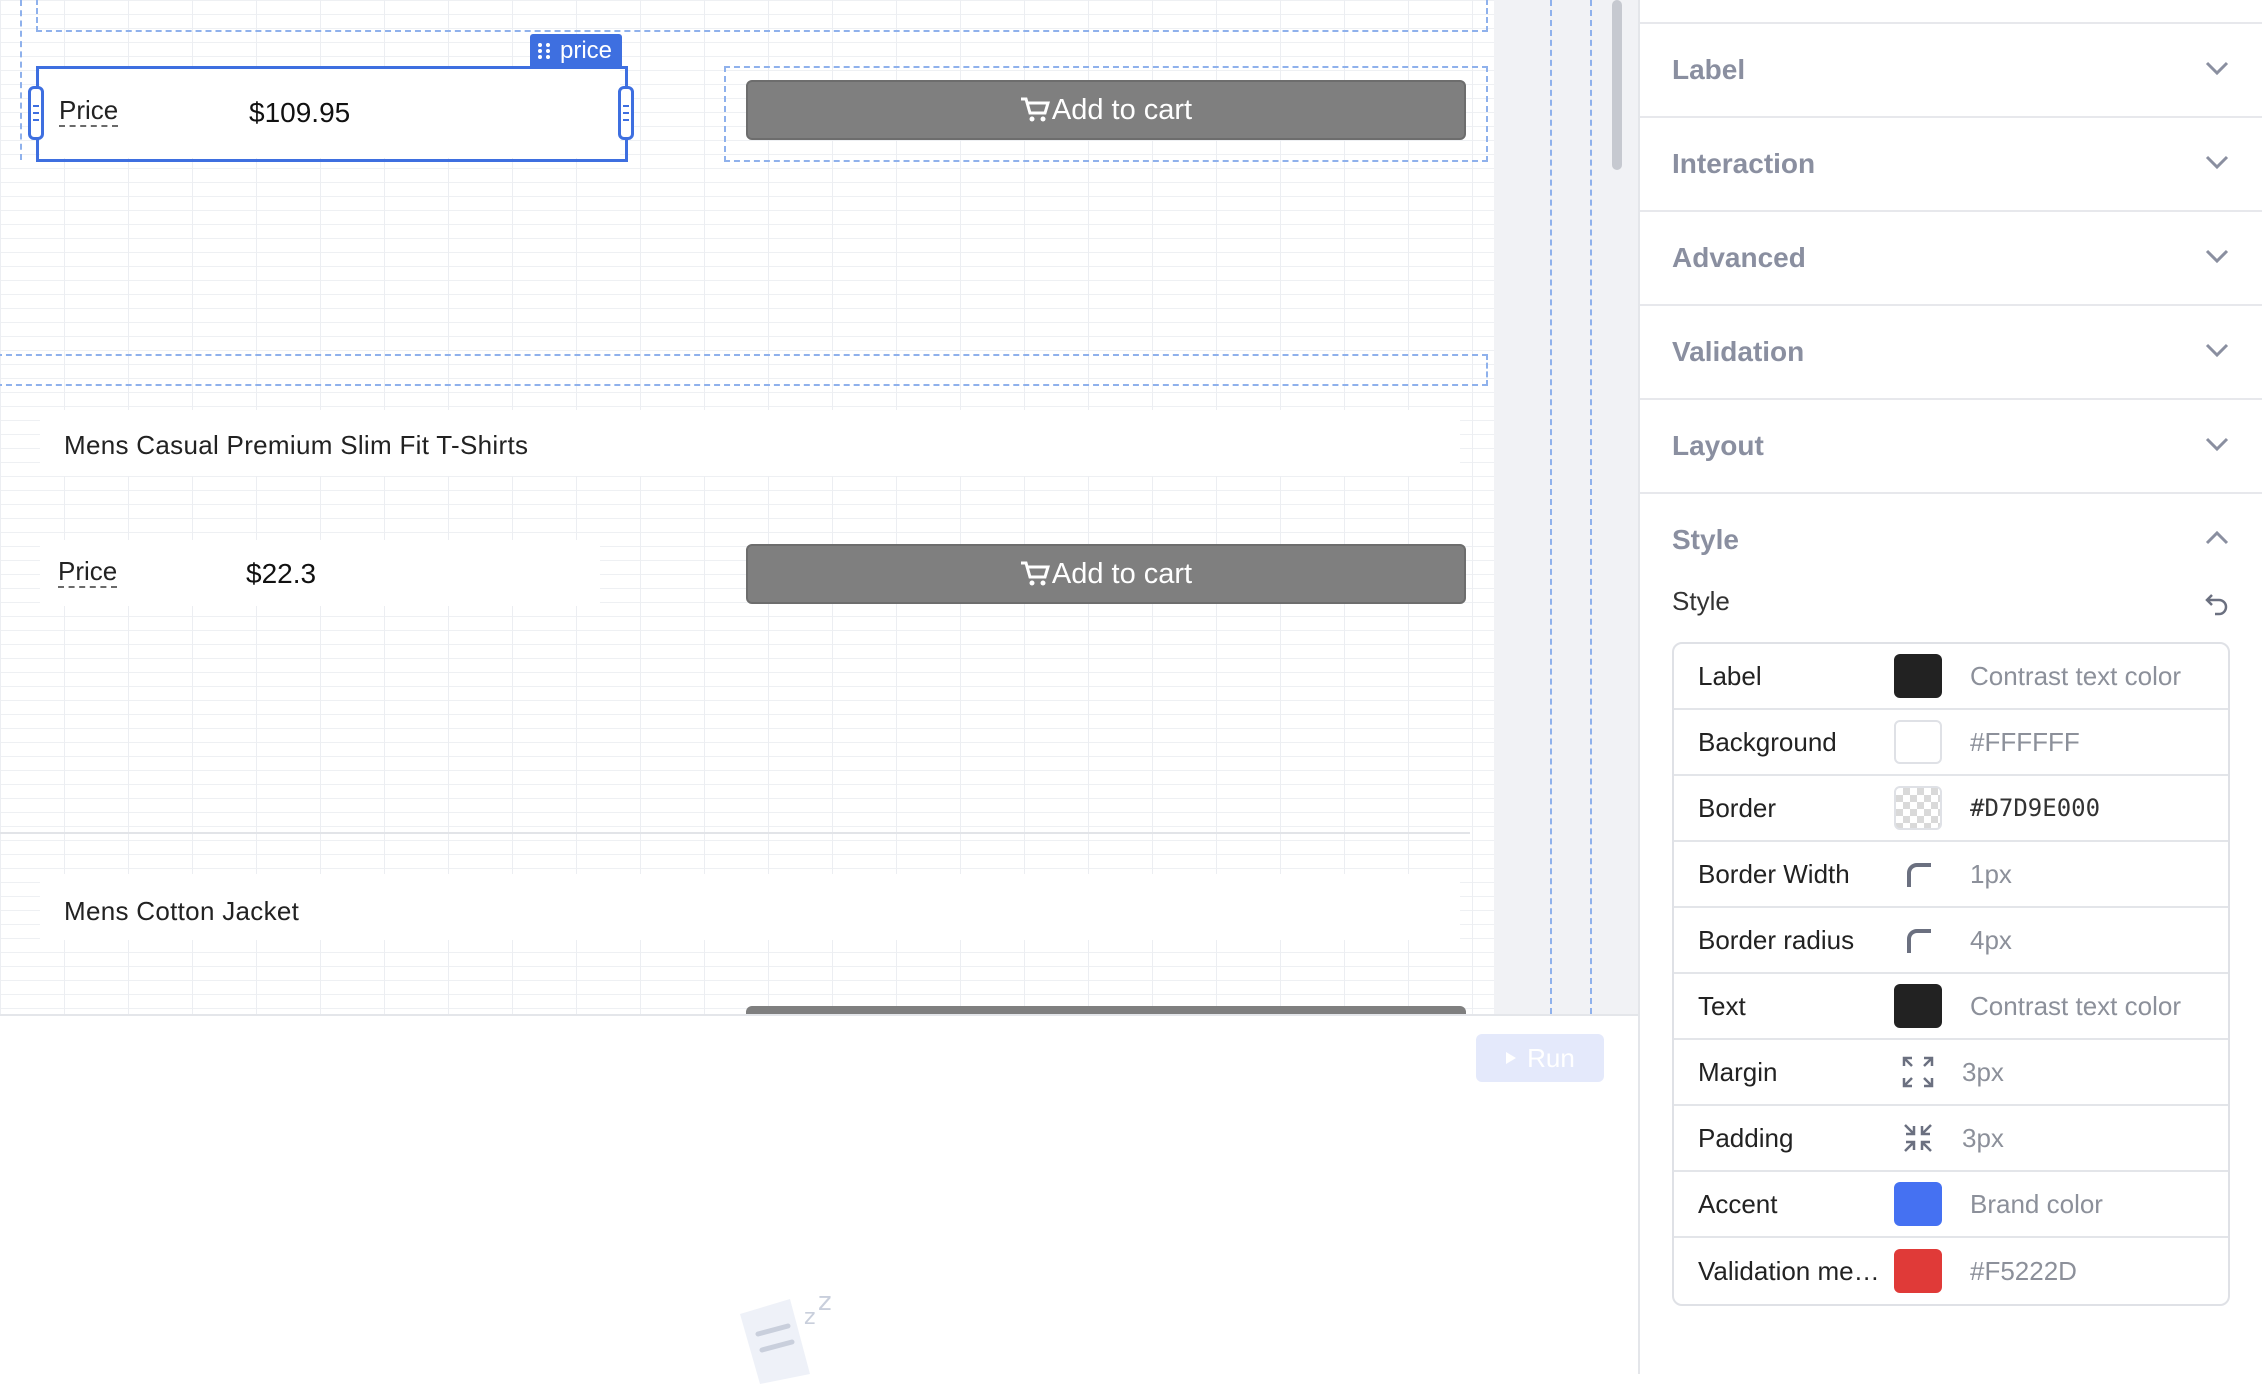 Image resolution: width=2262 pixels, height=1384 pixels. What do you see at coordinates (750, 907) in the screenshot?
I see `product-title-area: Mens Cotton Jacket` at bounding box center [750, 907].